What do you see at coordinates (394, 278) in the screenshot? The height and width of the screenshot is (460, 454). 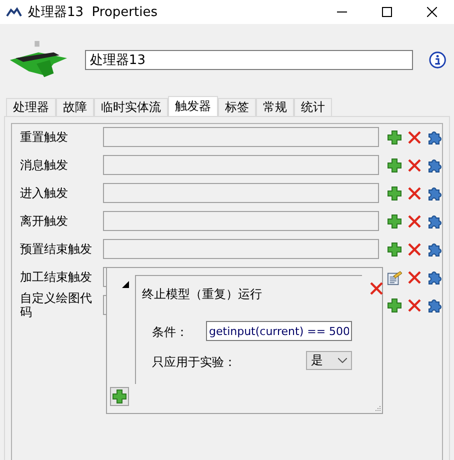 I see `notepad-icon` at bounding box center [394, 278].